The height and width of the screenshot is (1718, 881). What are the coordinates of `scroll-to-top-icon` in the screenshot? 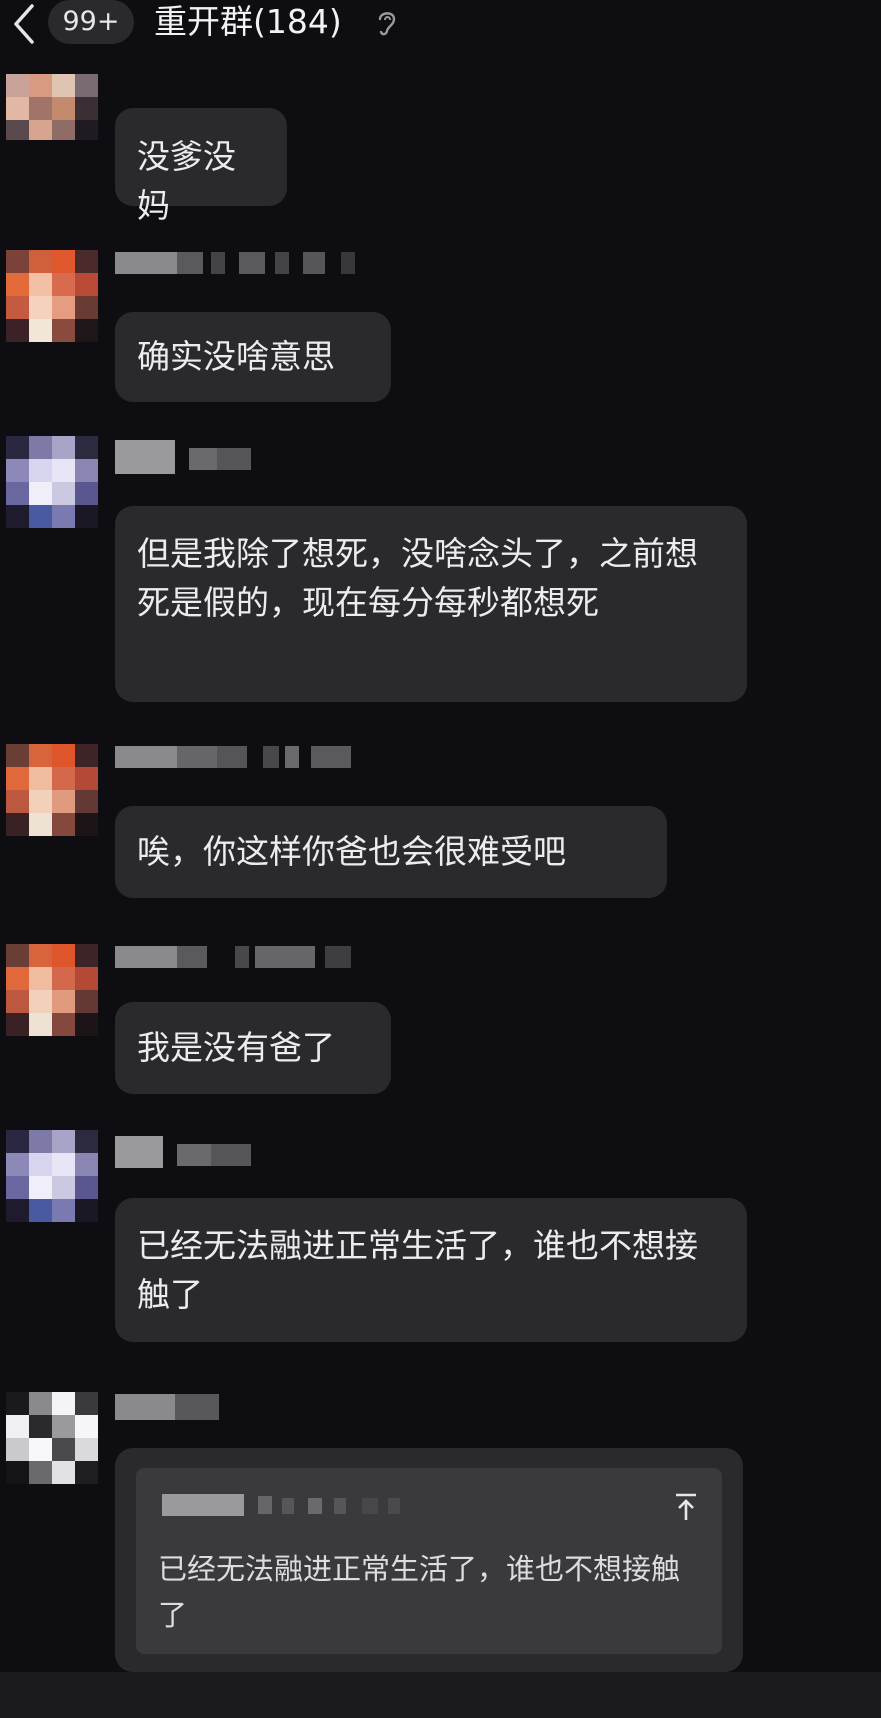 It's located at (686, 1507).